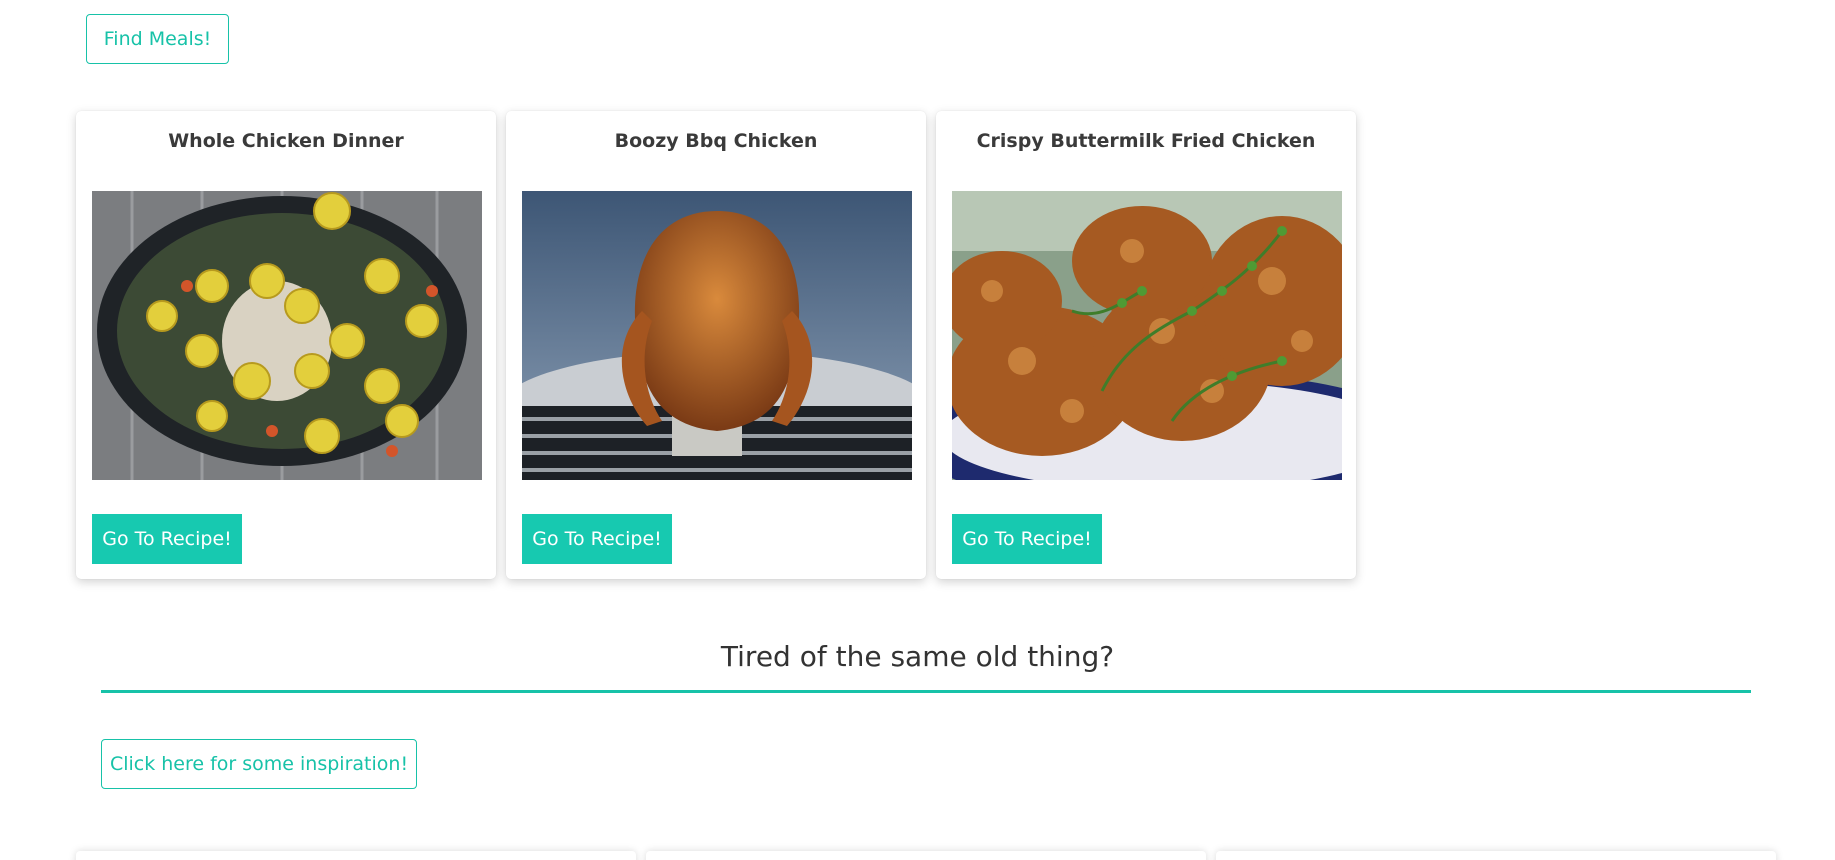 This screenshot has width=1835, height=860. Describe the element at coordinates (157, 39) in the screenshot. I see `find-meals-button: Find Meals!` at that location.